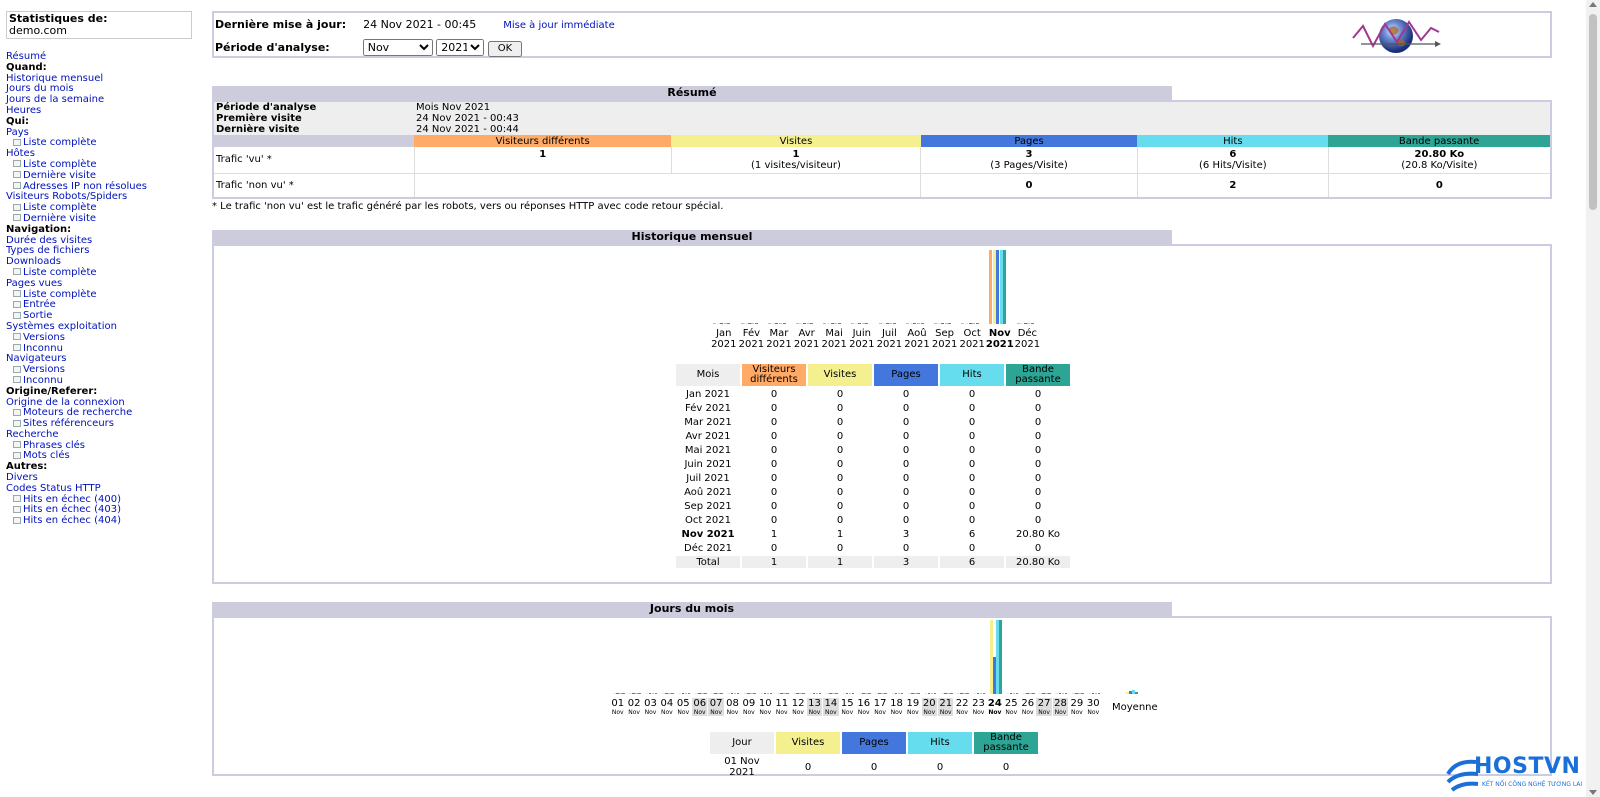  Describe the element at coordinates (37, 315) in the screenshot. I see `menu-subitem-link: Sortie` at that location.